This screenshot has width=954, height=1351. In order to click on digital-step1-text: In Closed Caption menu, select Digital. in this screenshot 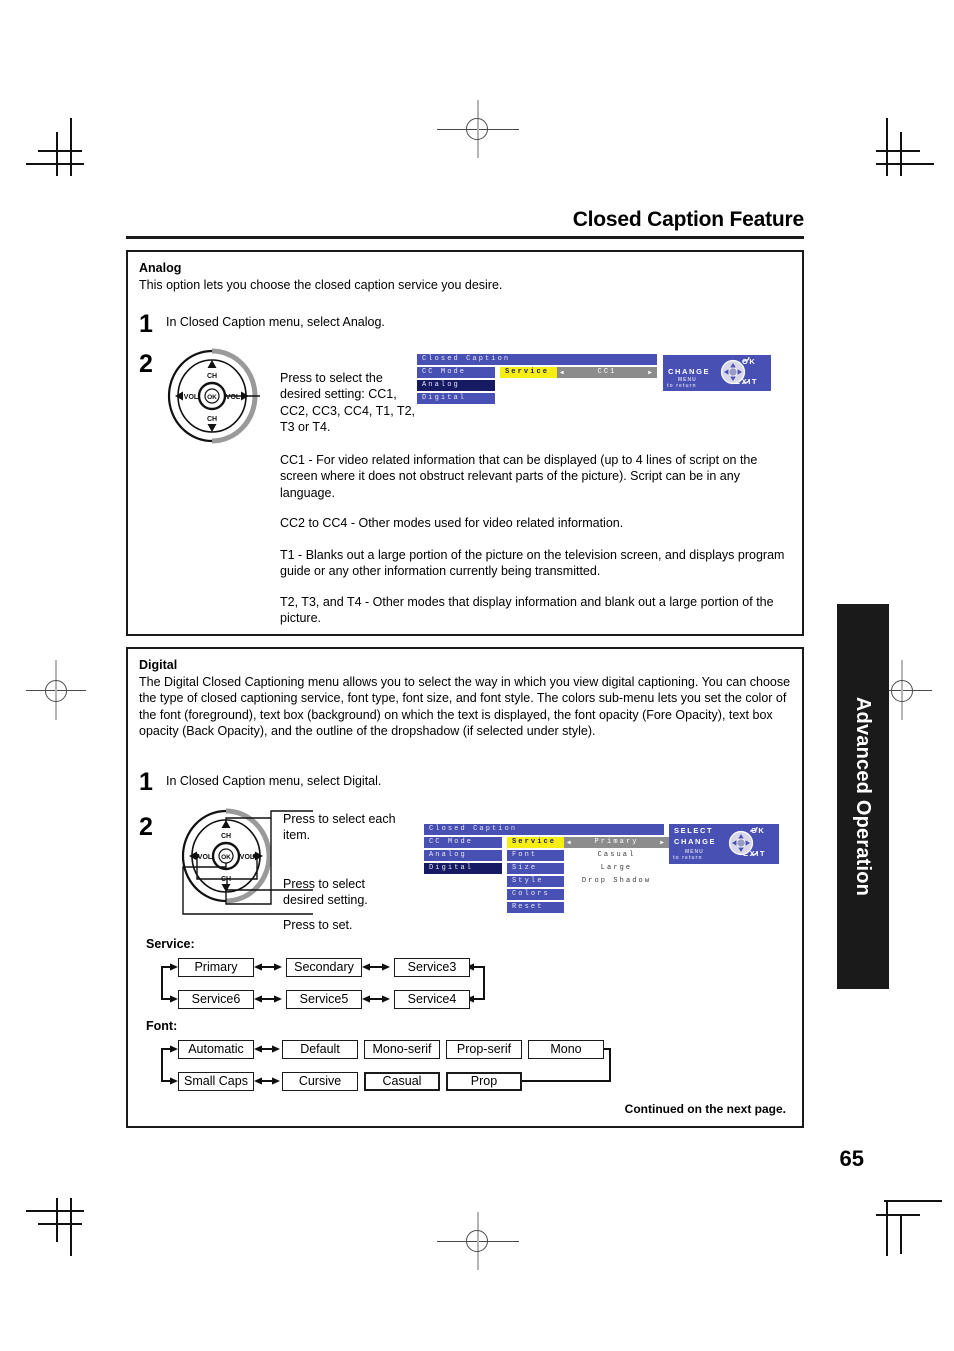, I will do `click(274, 781)`.